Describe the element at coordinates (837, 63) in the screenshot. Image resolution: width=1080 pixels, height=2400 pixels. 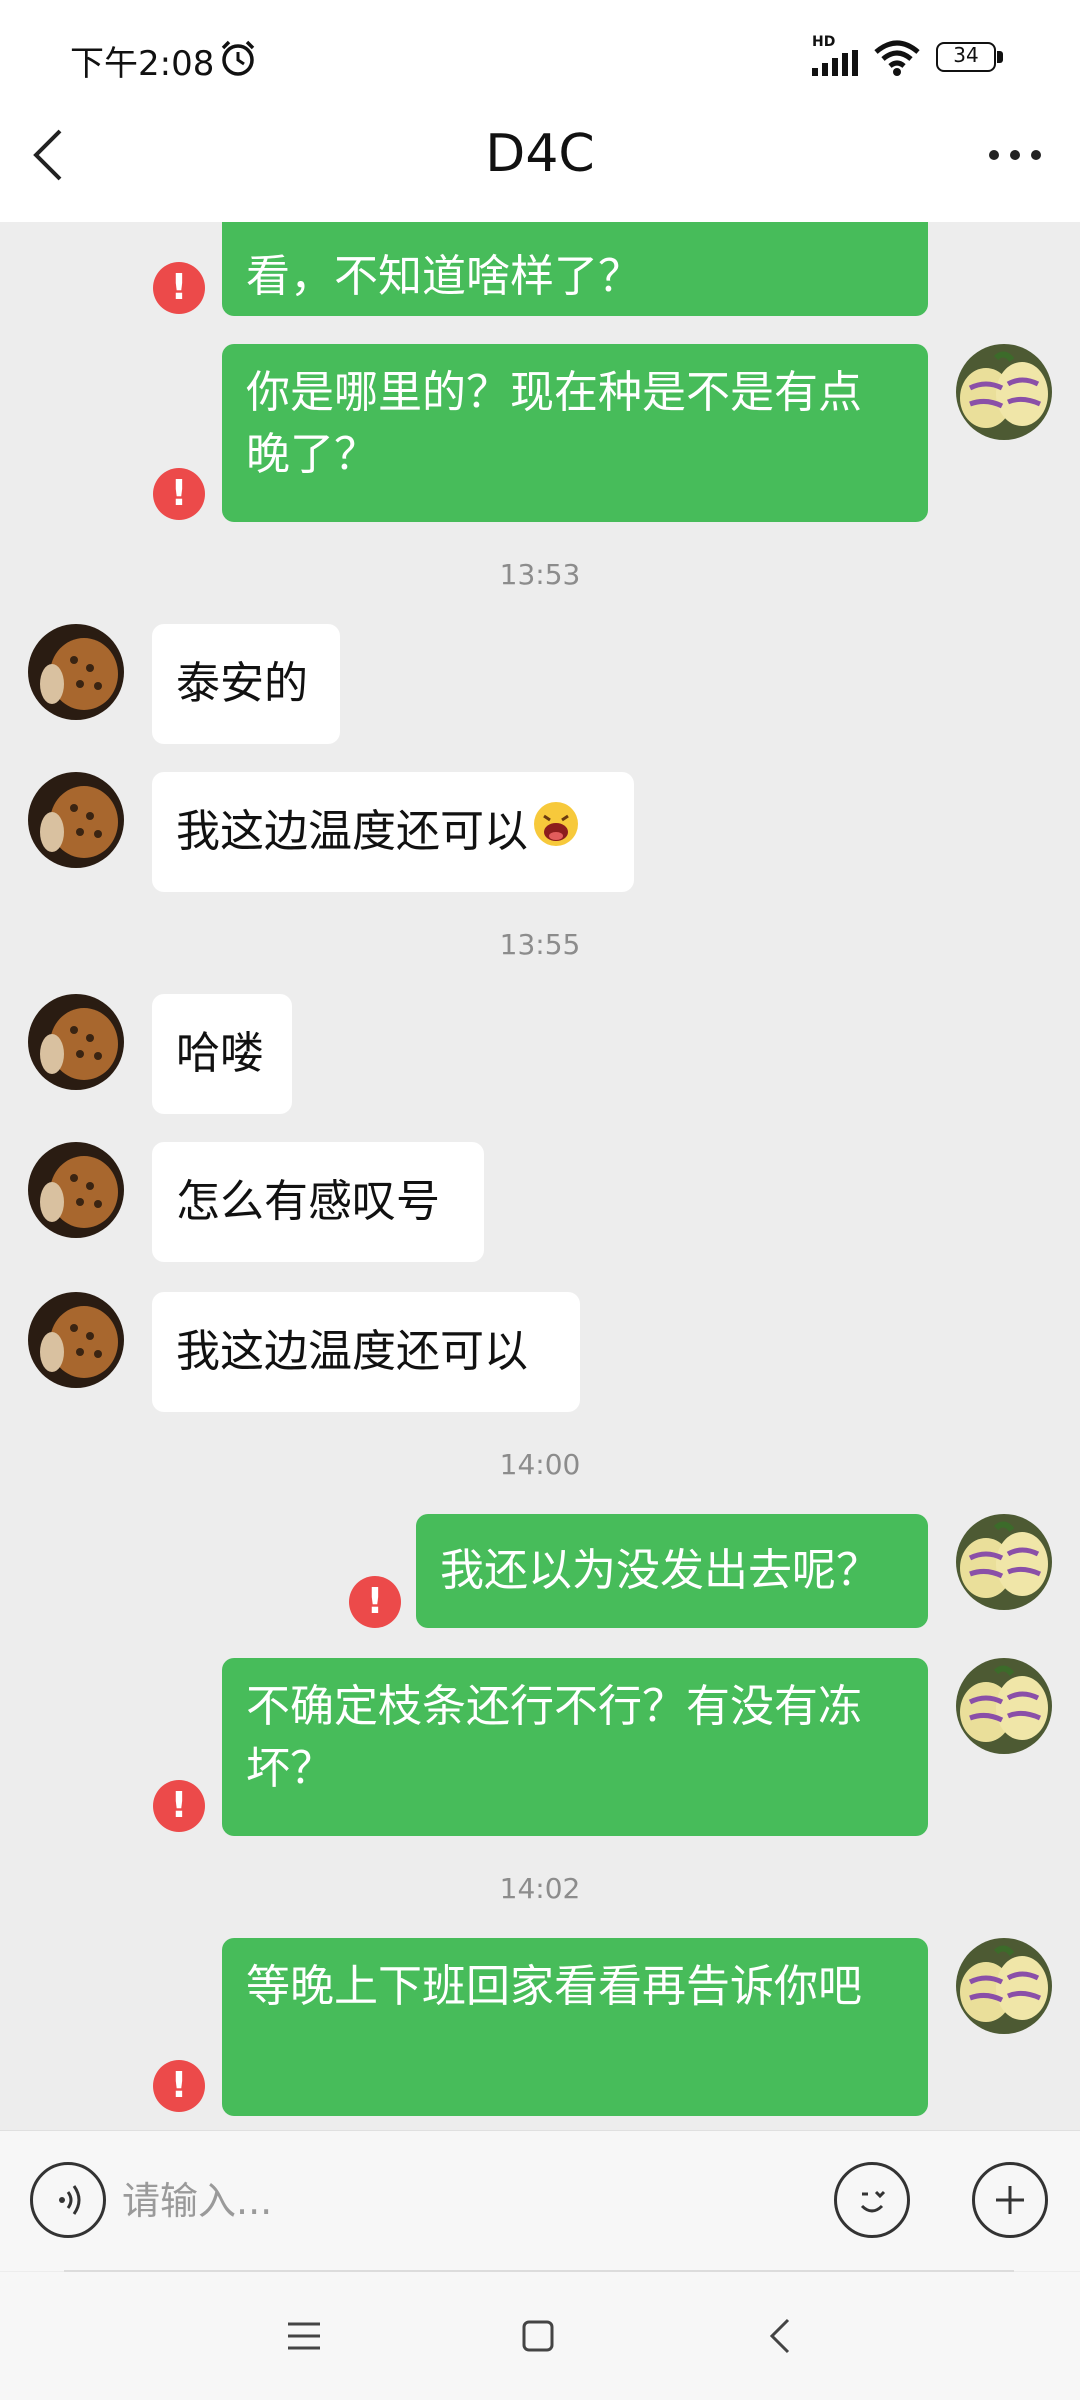
I see `signal-icon` at that location.